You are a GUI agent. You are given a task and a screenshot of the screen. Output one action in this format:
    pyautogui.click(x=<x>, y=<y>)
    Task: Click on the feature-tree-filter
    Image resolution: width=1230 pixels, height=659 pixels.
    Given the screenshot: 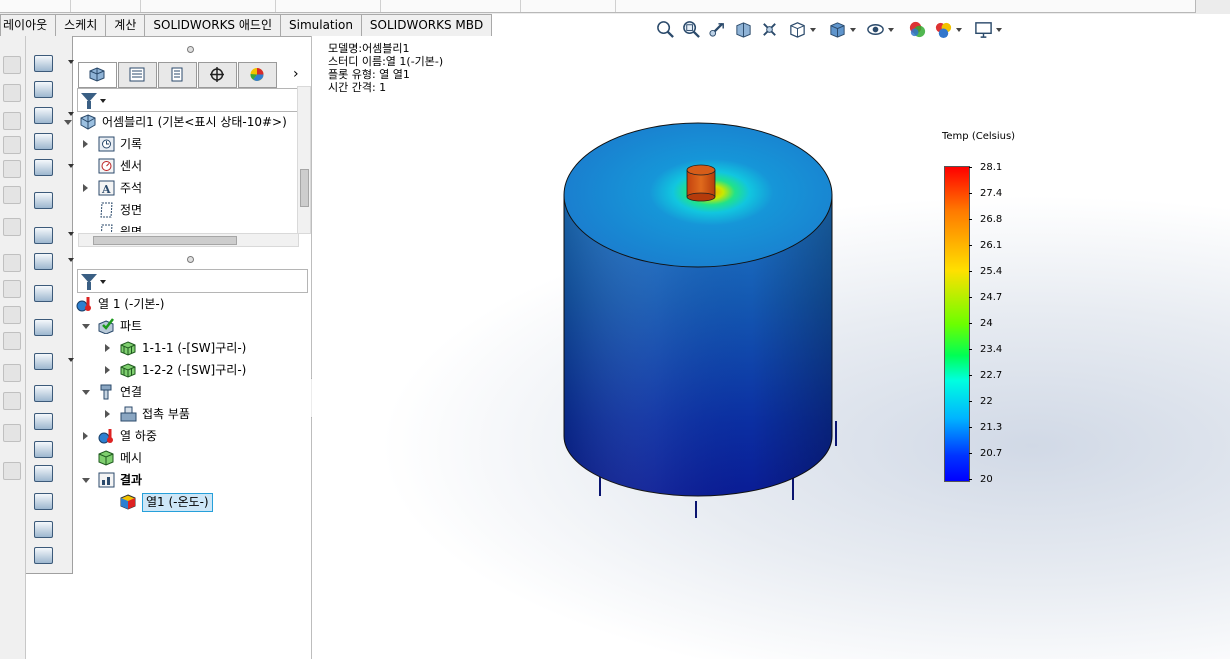 What is the action you would take?
    pyautogui.click(x=192, y=100)
    